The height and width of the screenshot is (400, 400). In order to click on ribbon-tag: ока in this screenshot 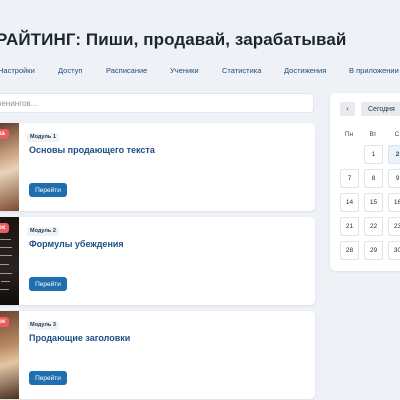, I will do `click(4, 134)`.